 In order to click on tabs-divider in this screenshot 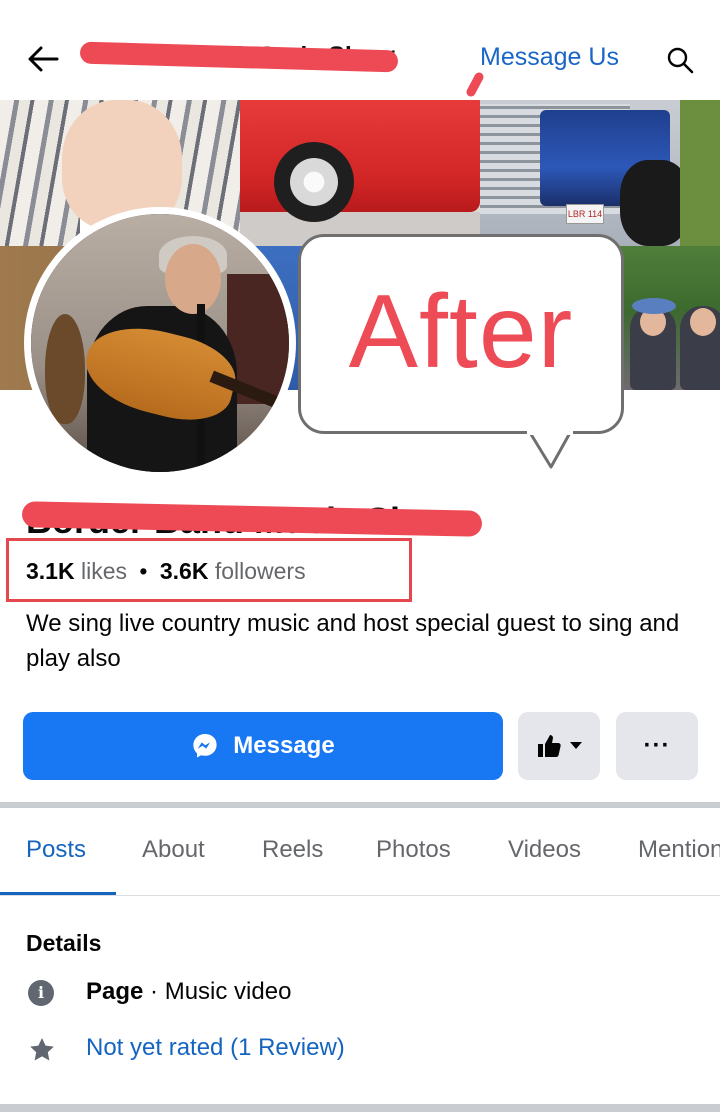, I will do `click(360, 895)`.